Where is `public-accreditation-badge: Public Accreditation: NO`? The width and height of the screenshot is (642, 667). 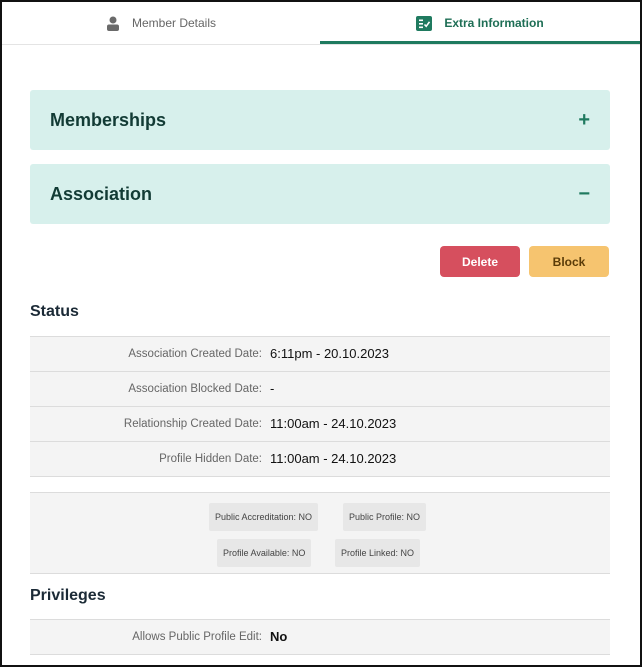
public-accreditation-badge: Public Accreditation: NO is located at coordinates (264, 517).